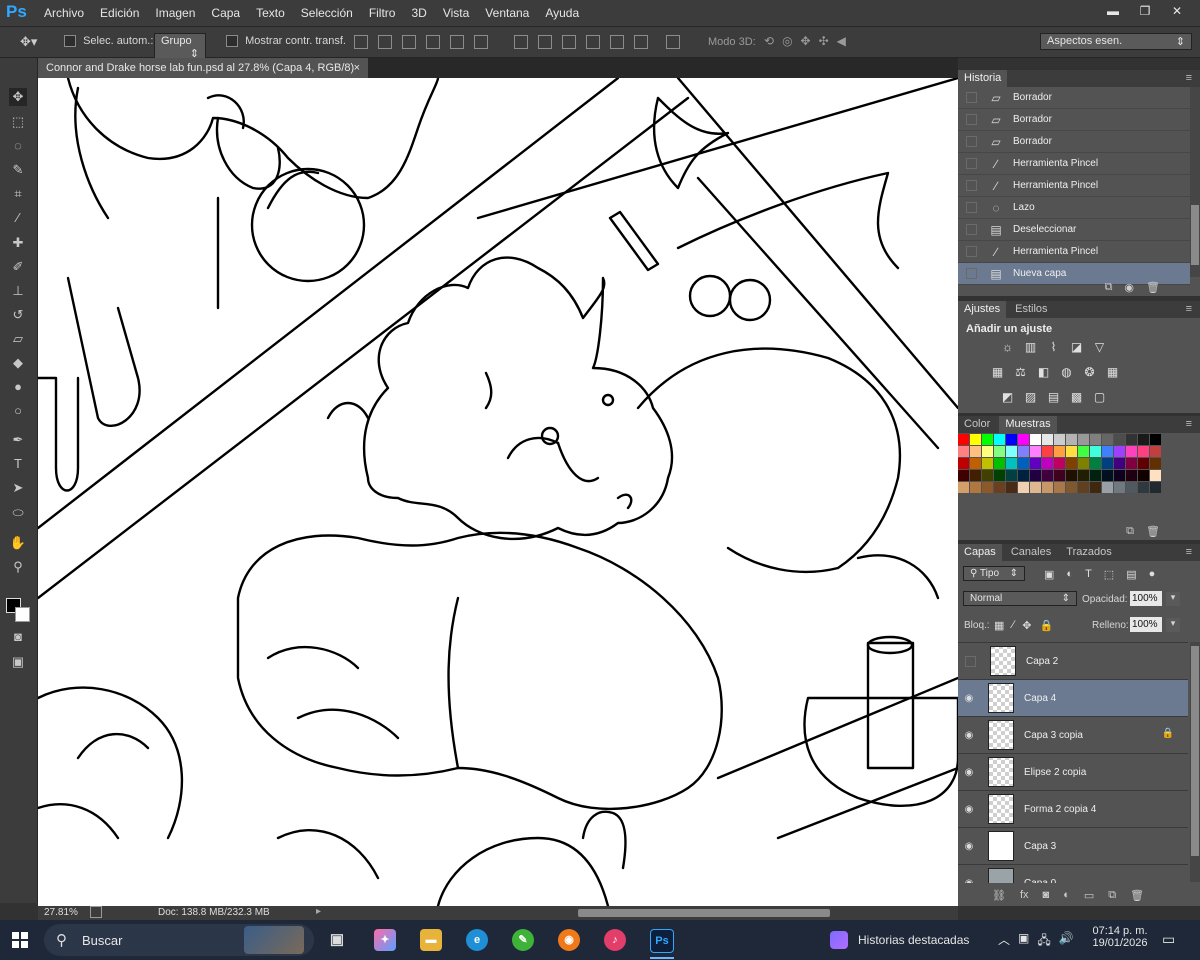  What do you see at coordinates (1040, 698) in the screenshot?
I see `layer-name: Capa 4` at bounding box center [1040, 698].